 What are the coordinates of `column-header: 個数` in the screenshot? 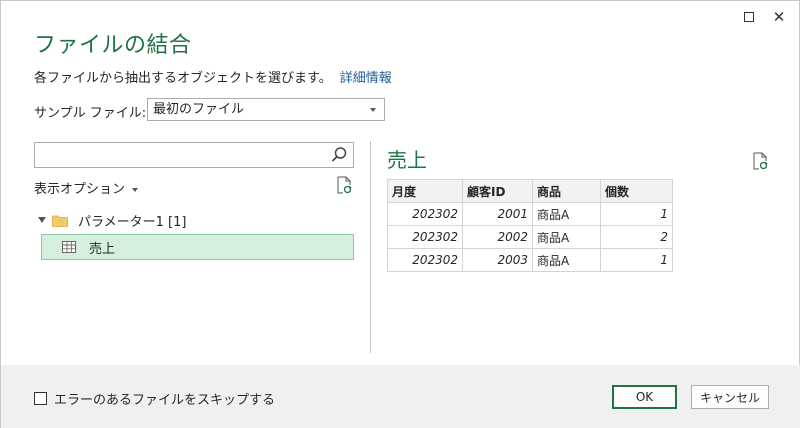 It's located at (636, 191).